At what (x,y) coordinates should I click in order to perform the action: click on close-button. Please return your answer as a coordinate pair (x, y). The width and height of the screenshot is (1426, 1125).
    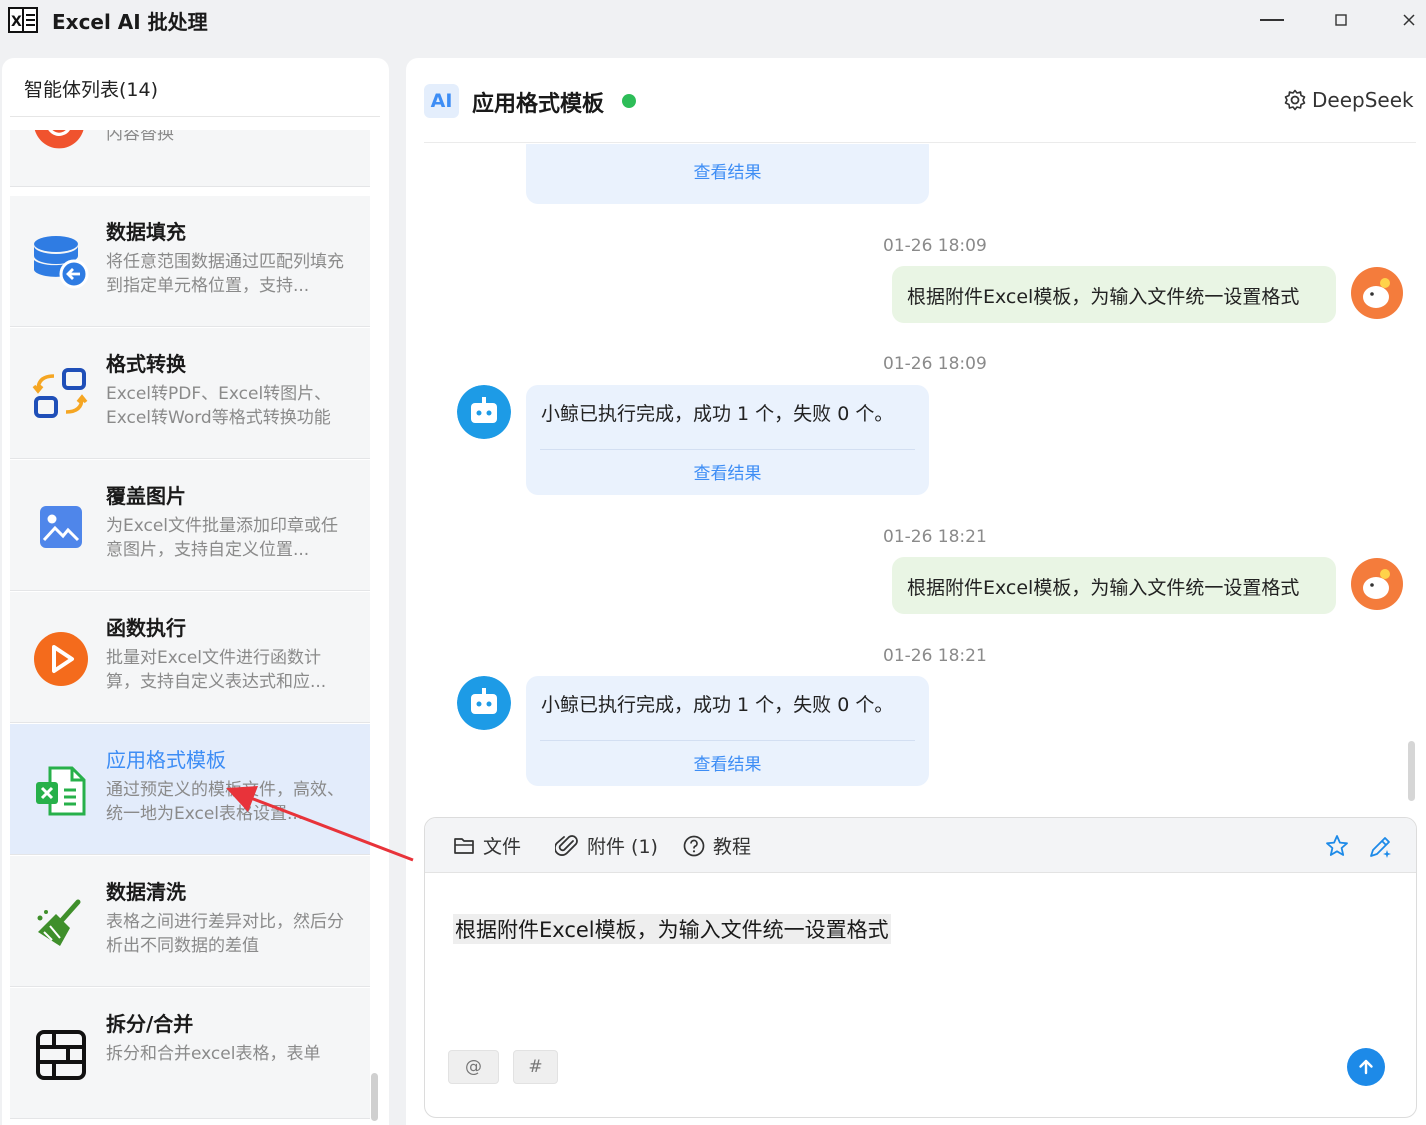
    Looking at the image, I should click on (1407, 20).